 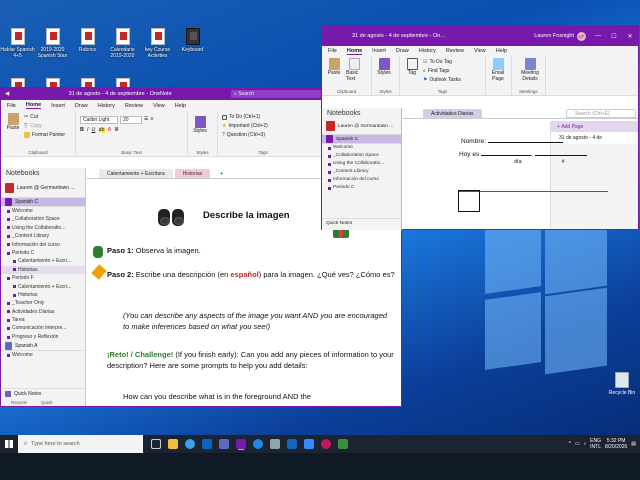 I want to click on num-field, so click(x=560, y=155).